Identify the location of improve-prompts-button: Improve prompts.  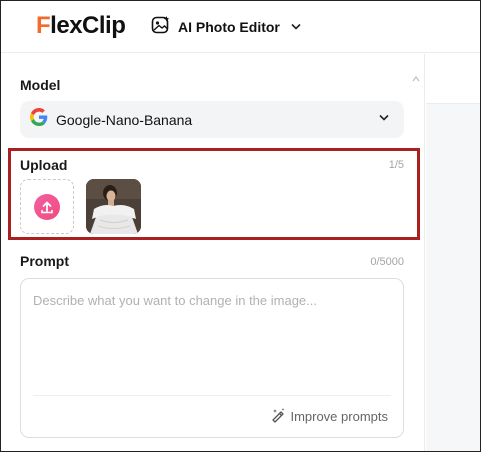
(329, 416).